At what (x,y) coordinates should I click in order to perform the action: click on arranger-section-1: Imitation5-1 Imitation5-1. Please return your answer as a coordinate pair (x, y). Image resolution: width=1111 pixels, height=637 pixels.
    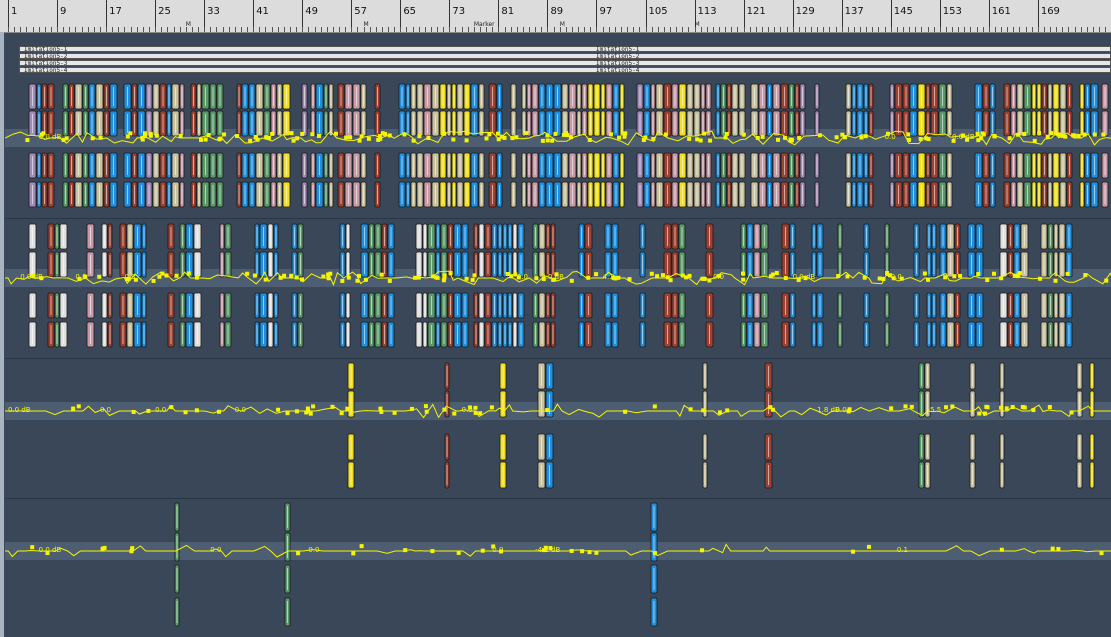
    Looking at the image, I should click on (565, 49).